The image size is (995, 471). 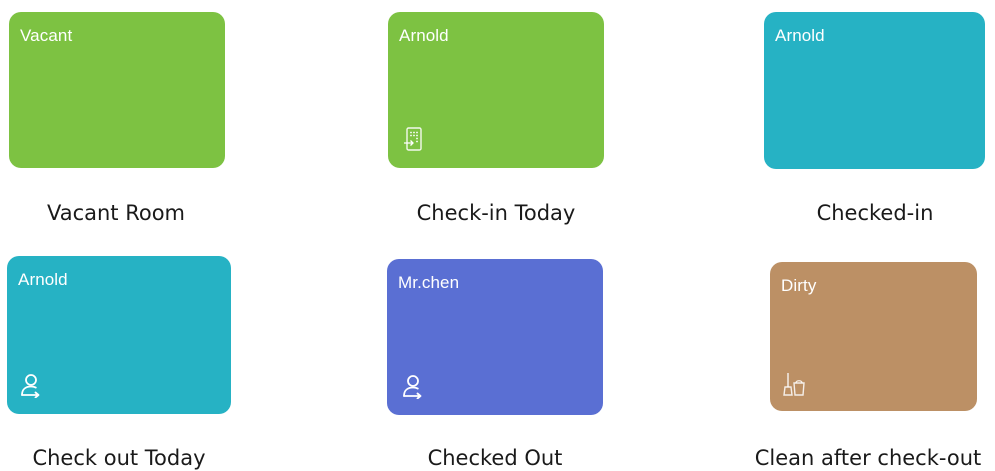 I want to click on keypad-checkin-icon, so click(x=413, y=139).